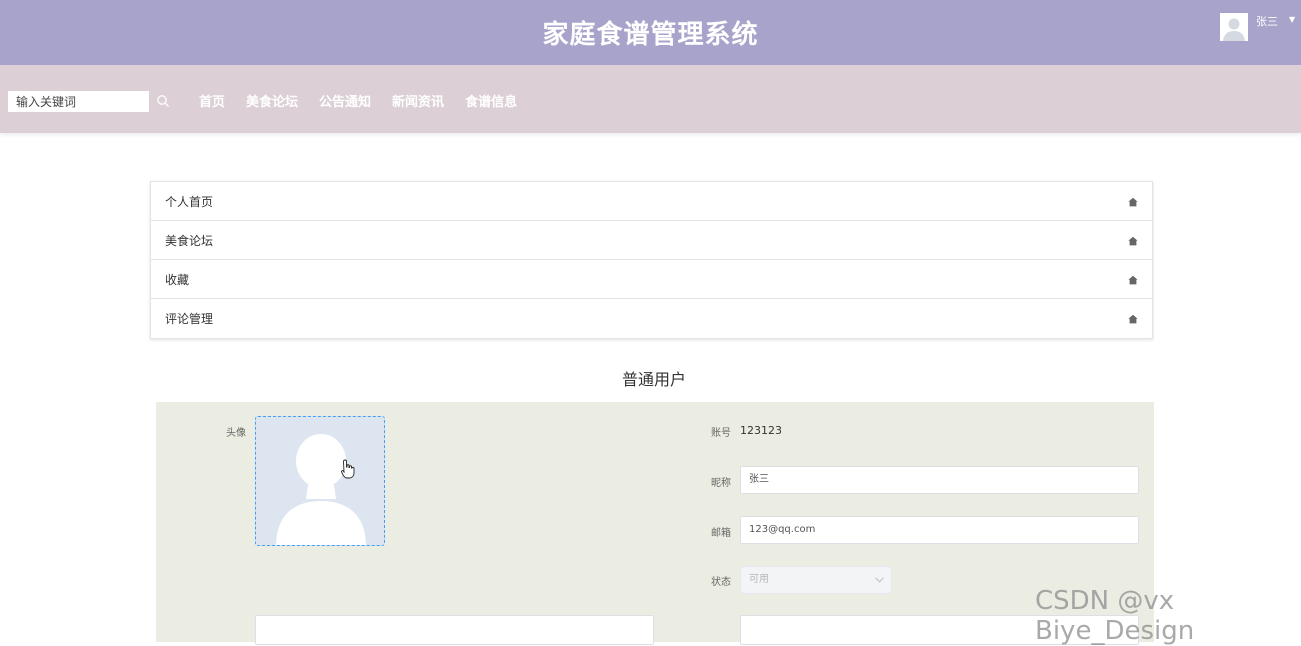 Image resolution: width=1301 pixels, height=646 pixels. I want to click on hand-cursor-icon, so click(348, 469).